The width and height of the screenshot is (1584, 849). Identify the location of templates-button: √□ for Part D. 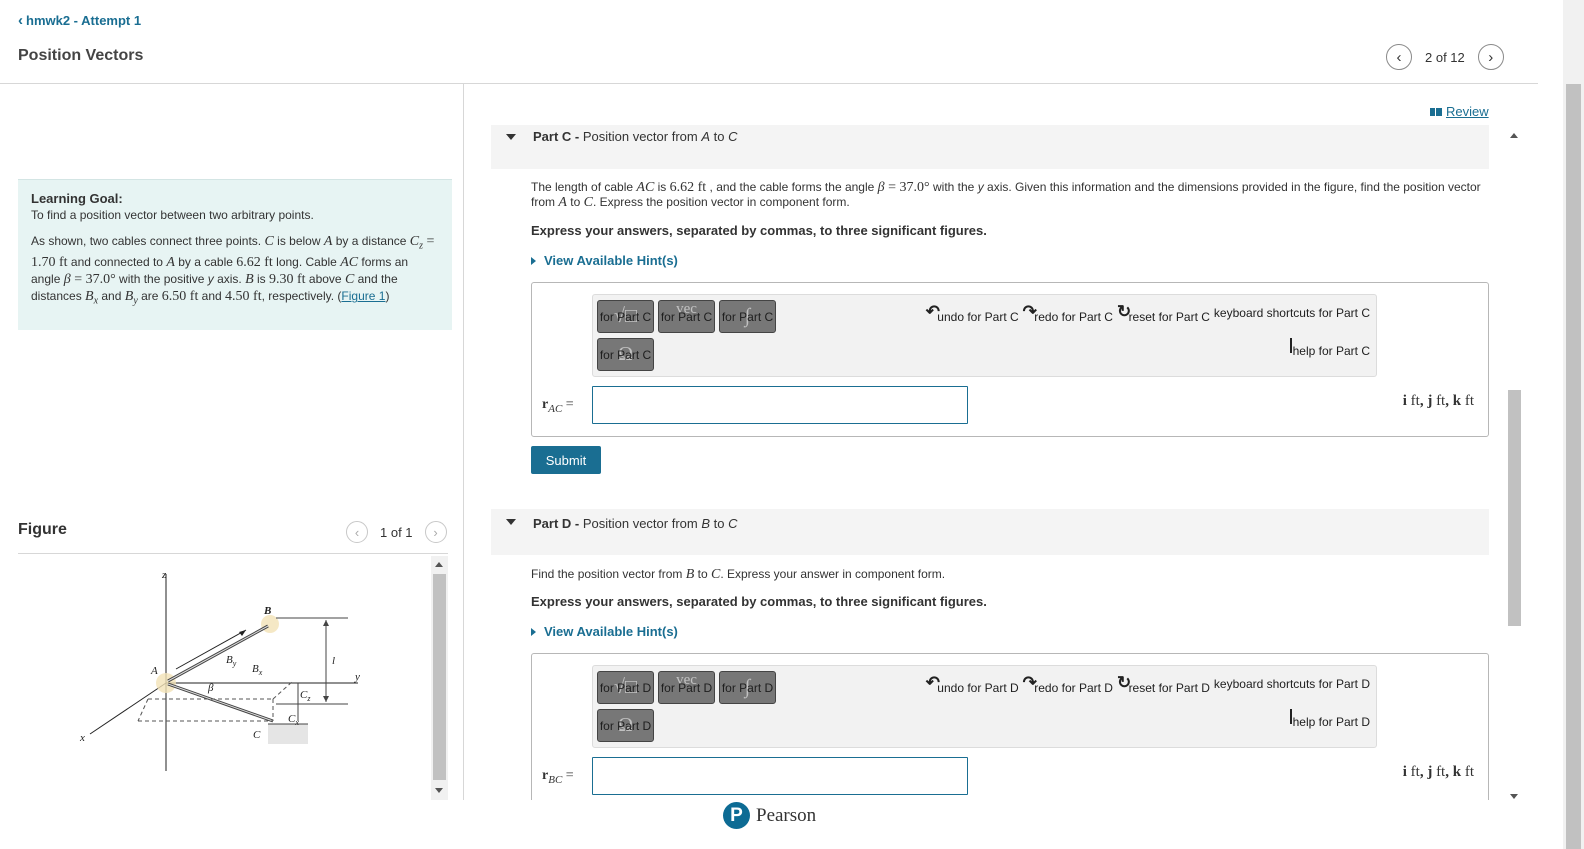
(625, 687).